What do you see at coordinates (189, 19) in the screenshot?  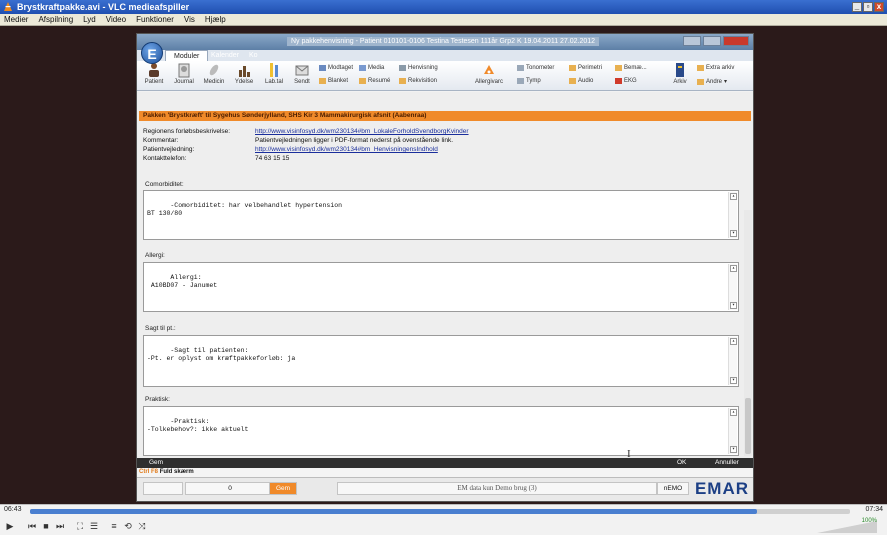 I see `menu-vis: Vis` at bounding box center [189, 19].